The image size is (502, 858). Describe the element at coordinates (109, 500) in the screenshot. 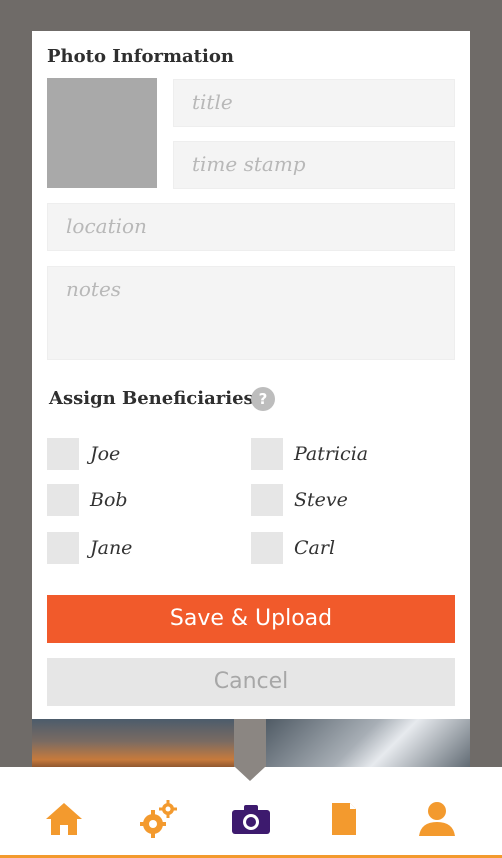

I see `beneficiary-name: Bob` at that location.